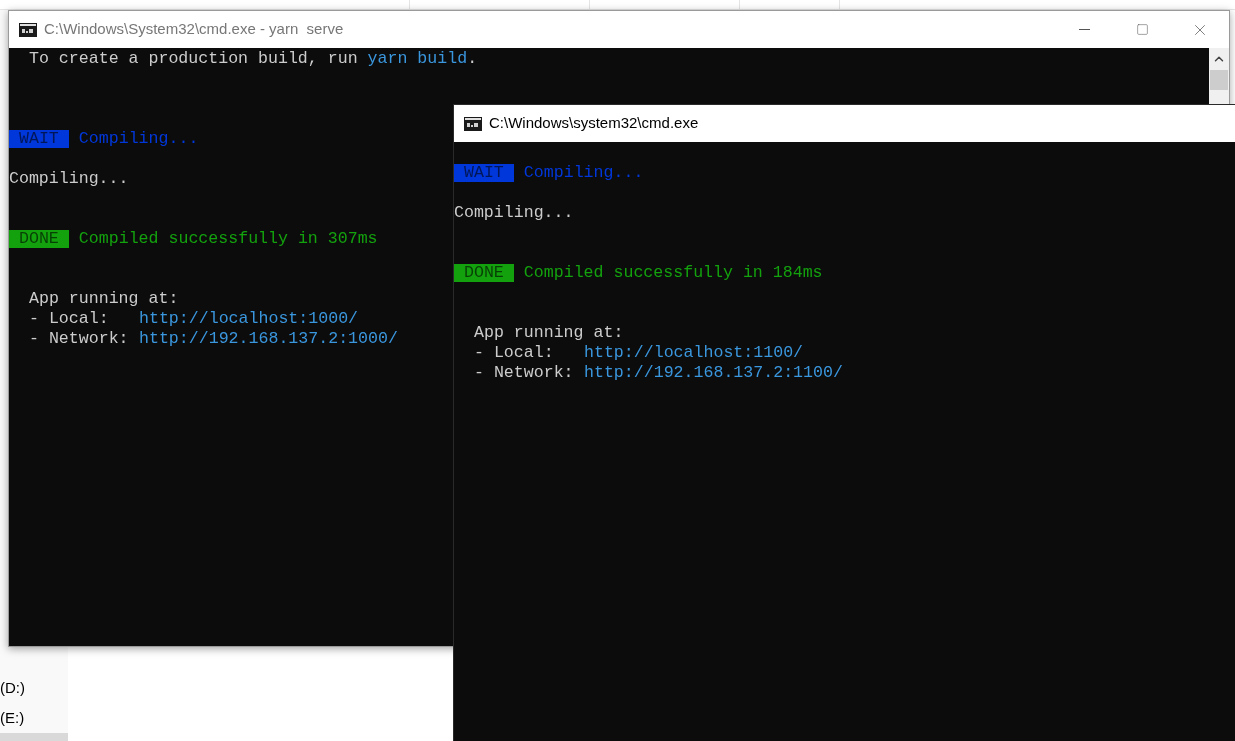  What do you see at coordinates (713, 373) in the screenshot?
I see `url-text: http://192.168.137.2:1100/` at bounding box center [713, 373].